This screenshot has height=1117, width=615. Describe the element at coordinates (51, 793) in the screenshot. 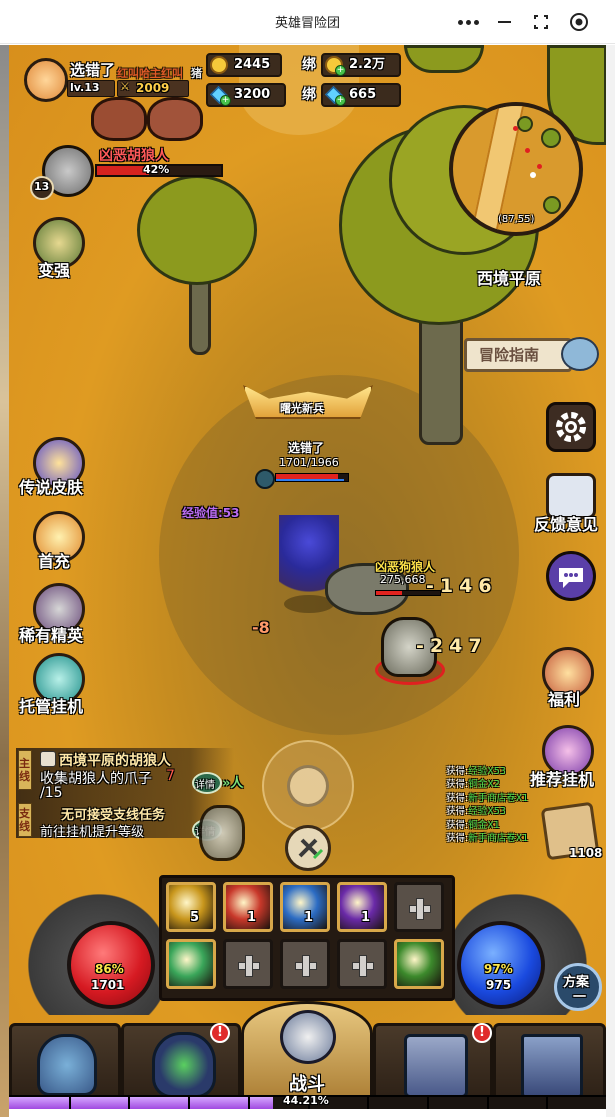

I see `main-quest-progress-total: /15` at that location.